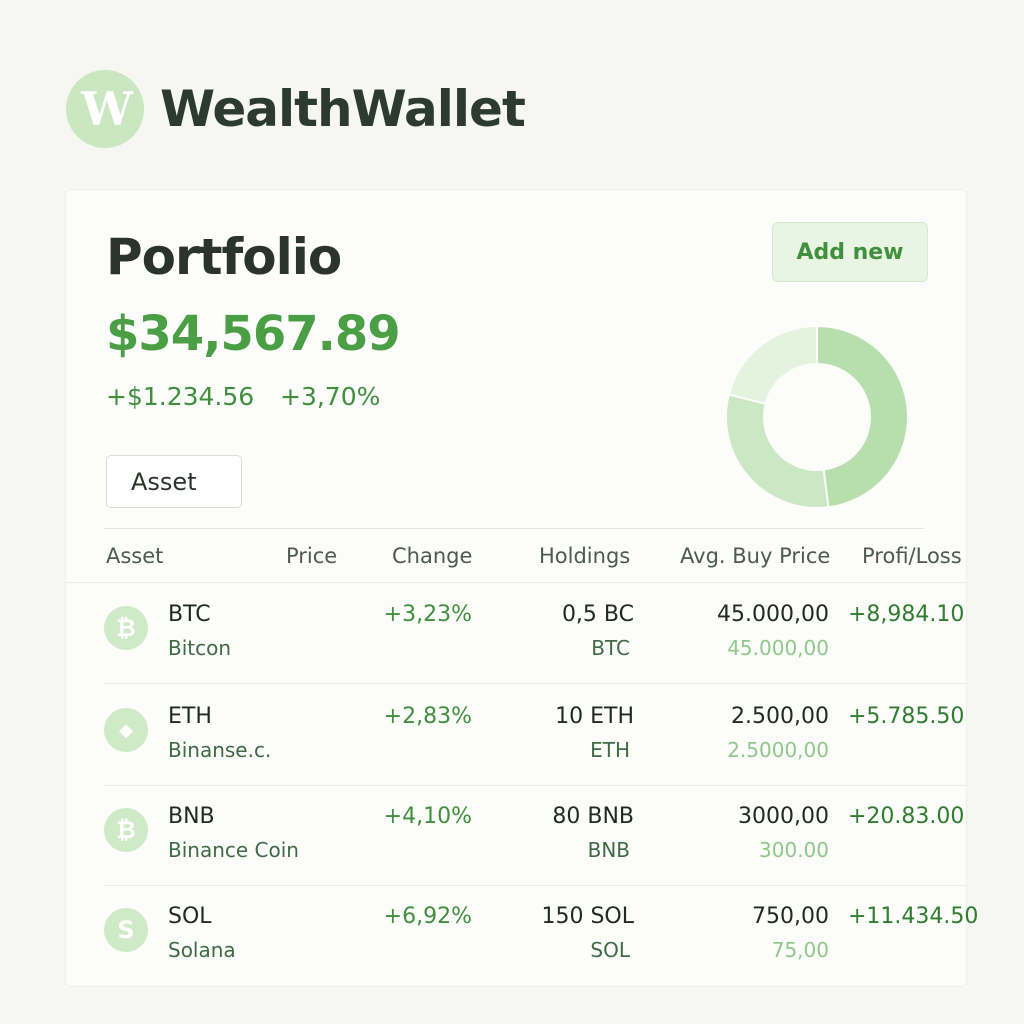 This screenshot has height=1024, width=1024. What do you see at coordinates (200, 648) in the screenshot?
I see `asset-name: Bitcon` at bounding box center [200, 648].